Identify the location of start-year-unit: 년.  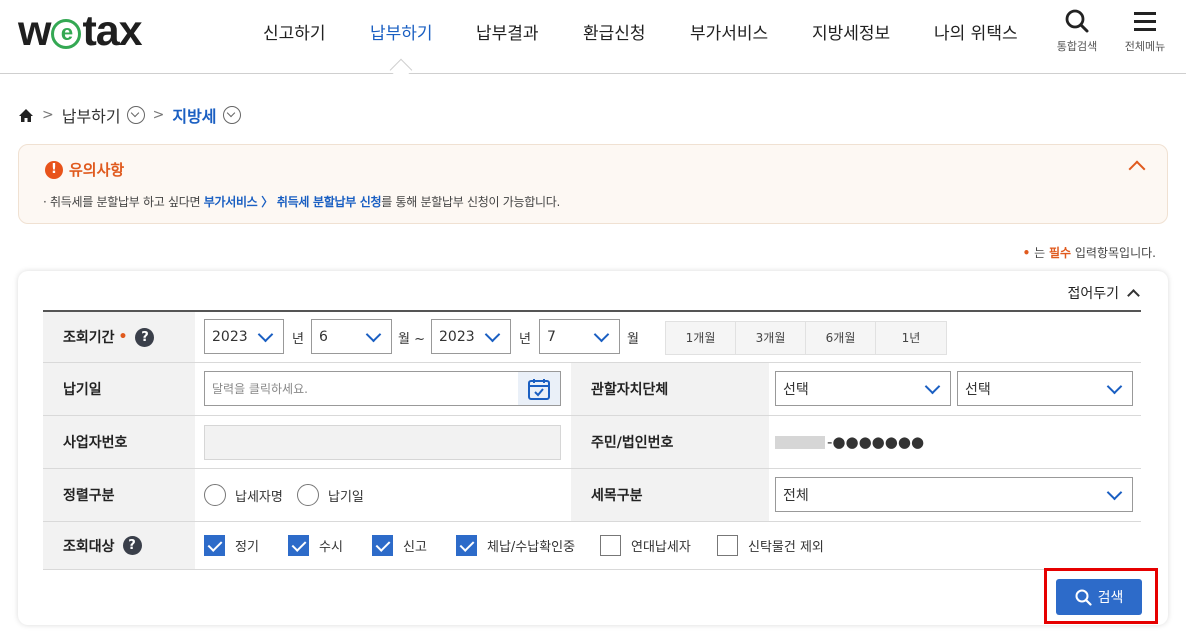
(298, 339).